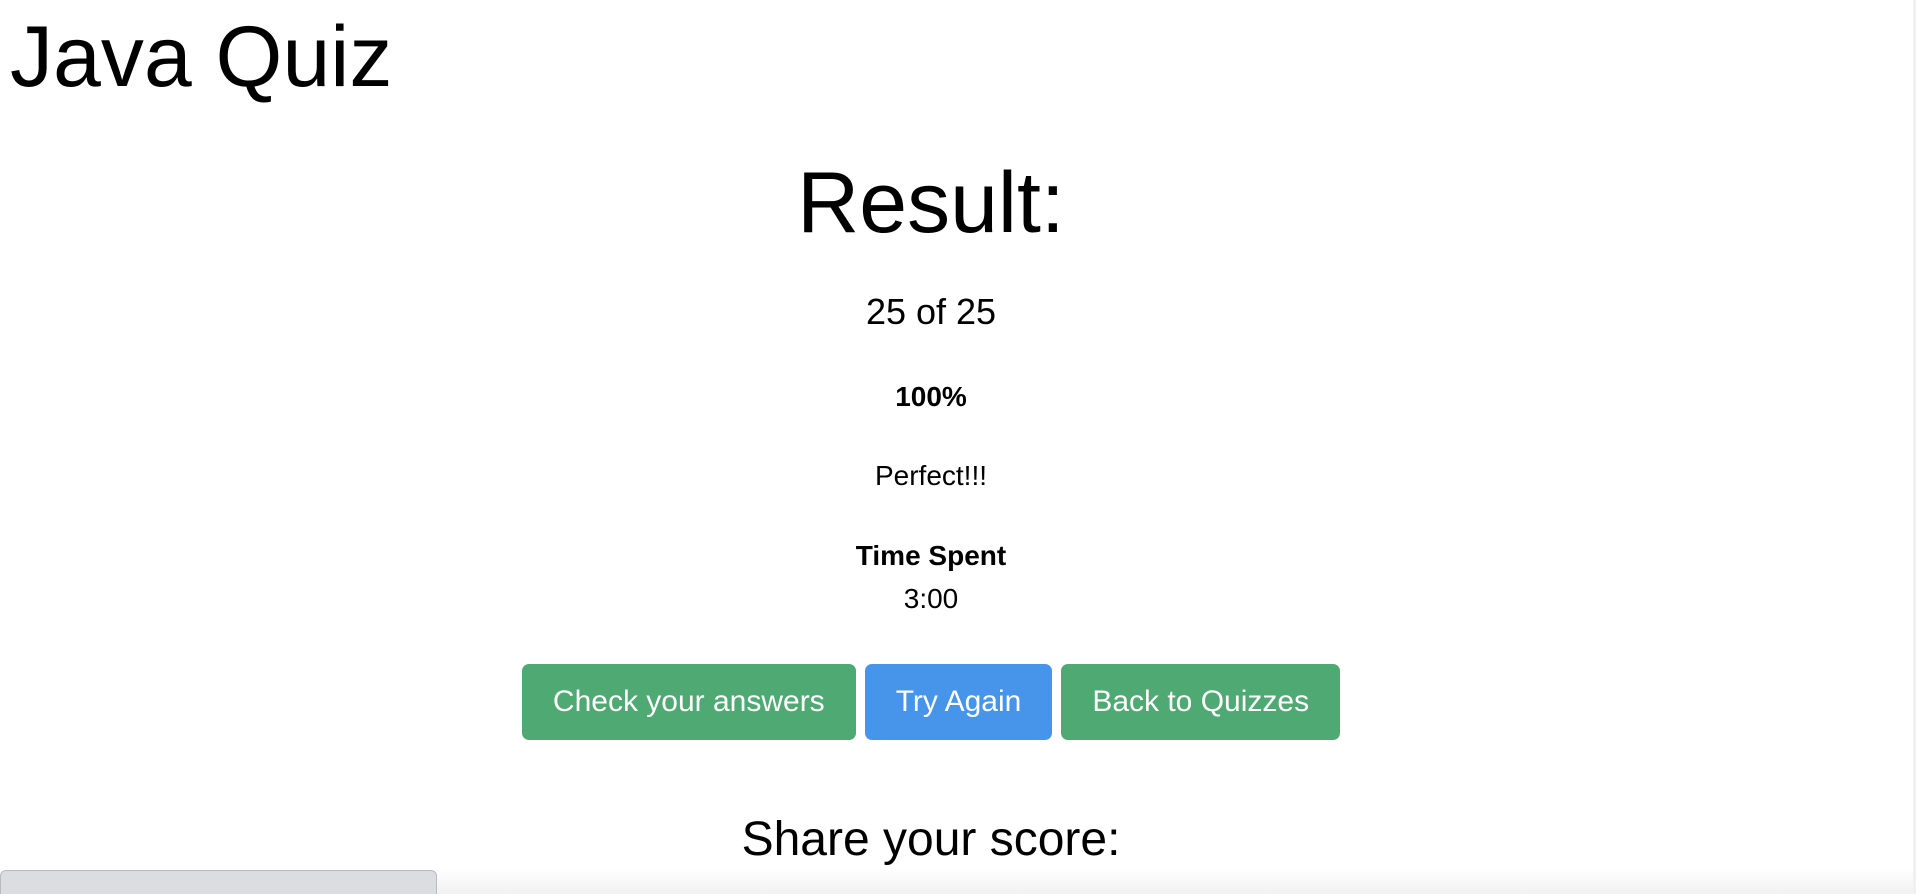  I want to click on result-heading: Result:, so click(931, 203).